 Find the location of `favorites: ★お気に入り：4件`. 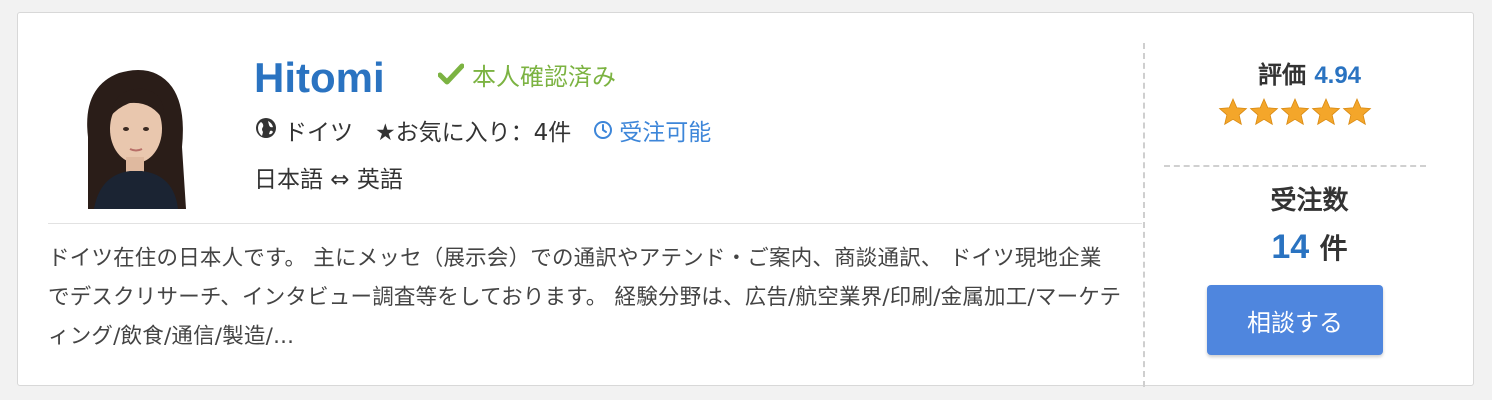

favorites: ★お気に入り：4件 is located at coordinates (473, 133).